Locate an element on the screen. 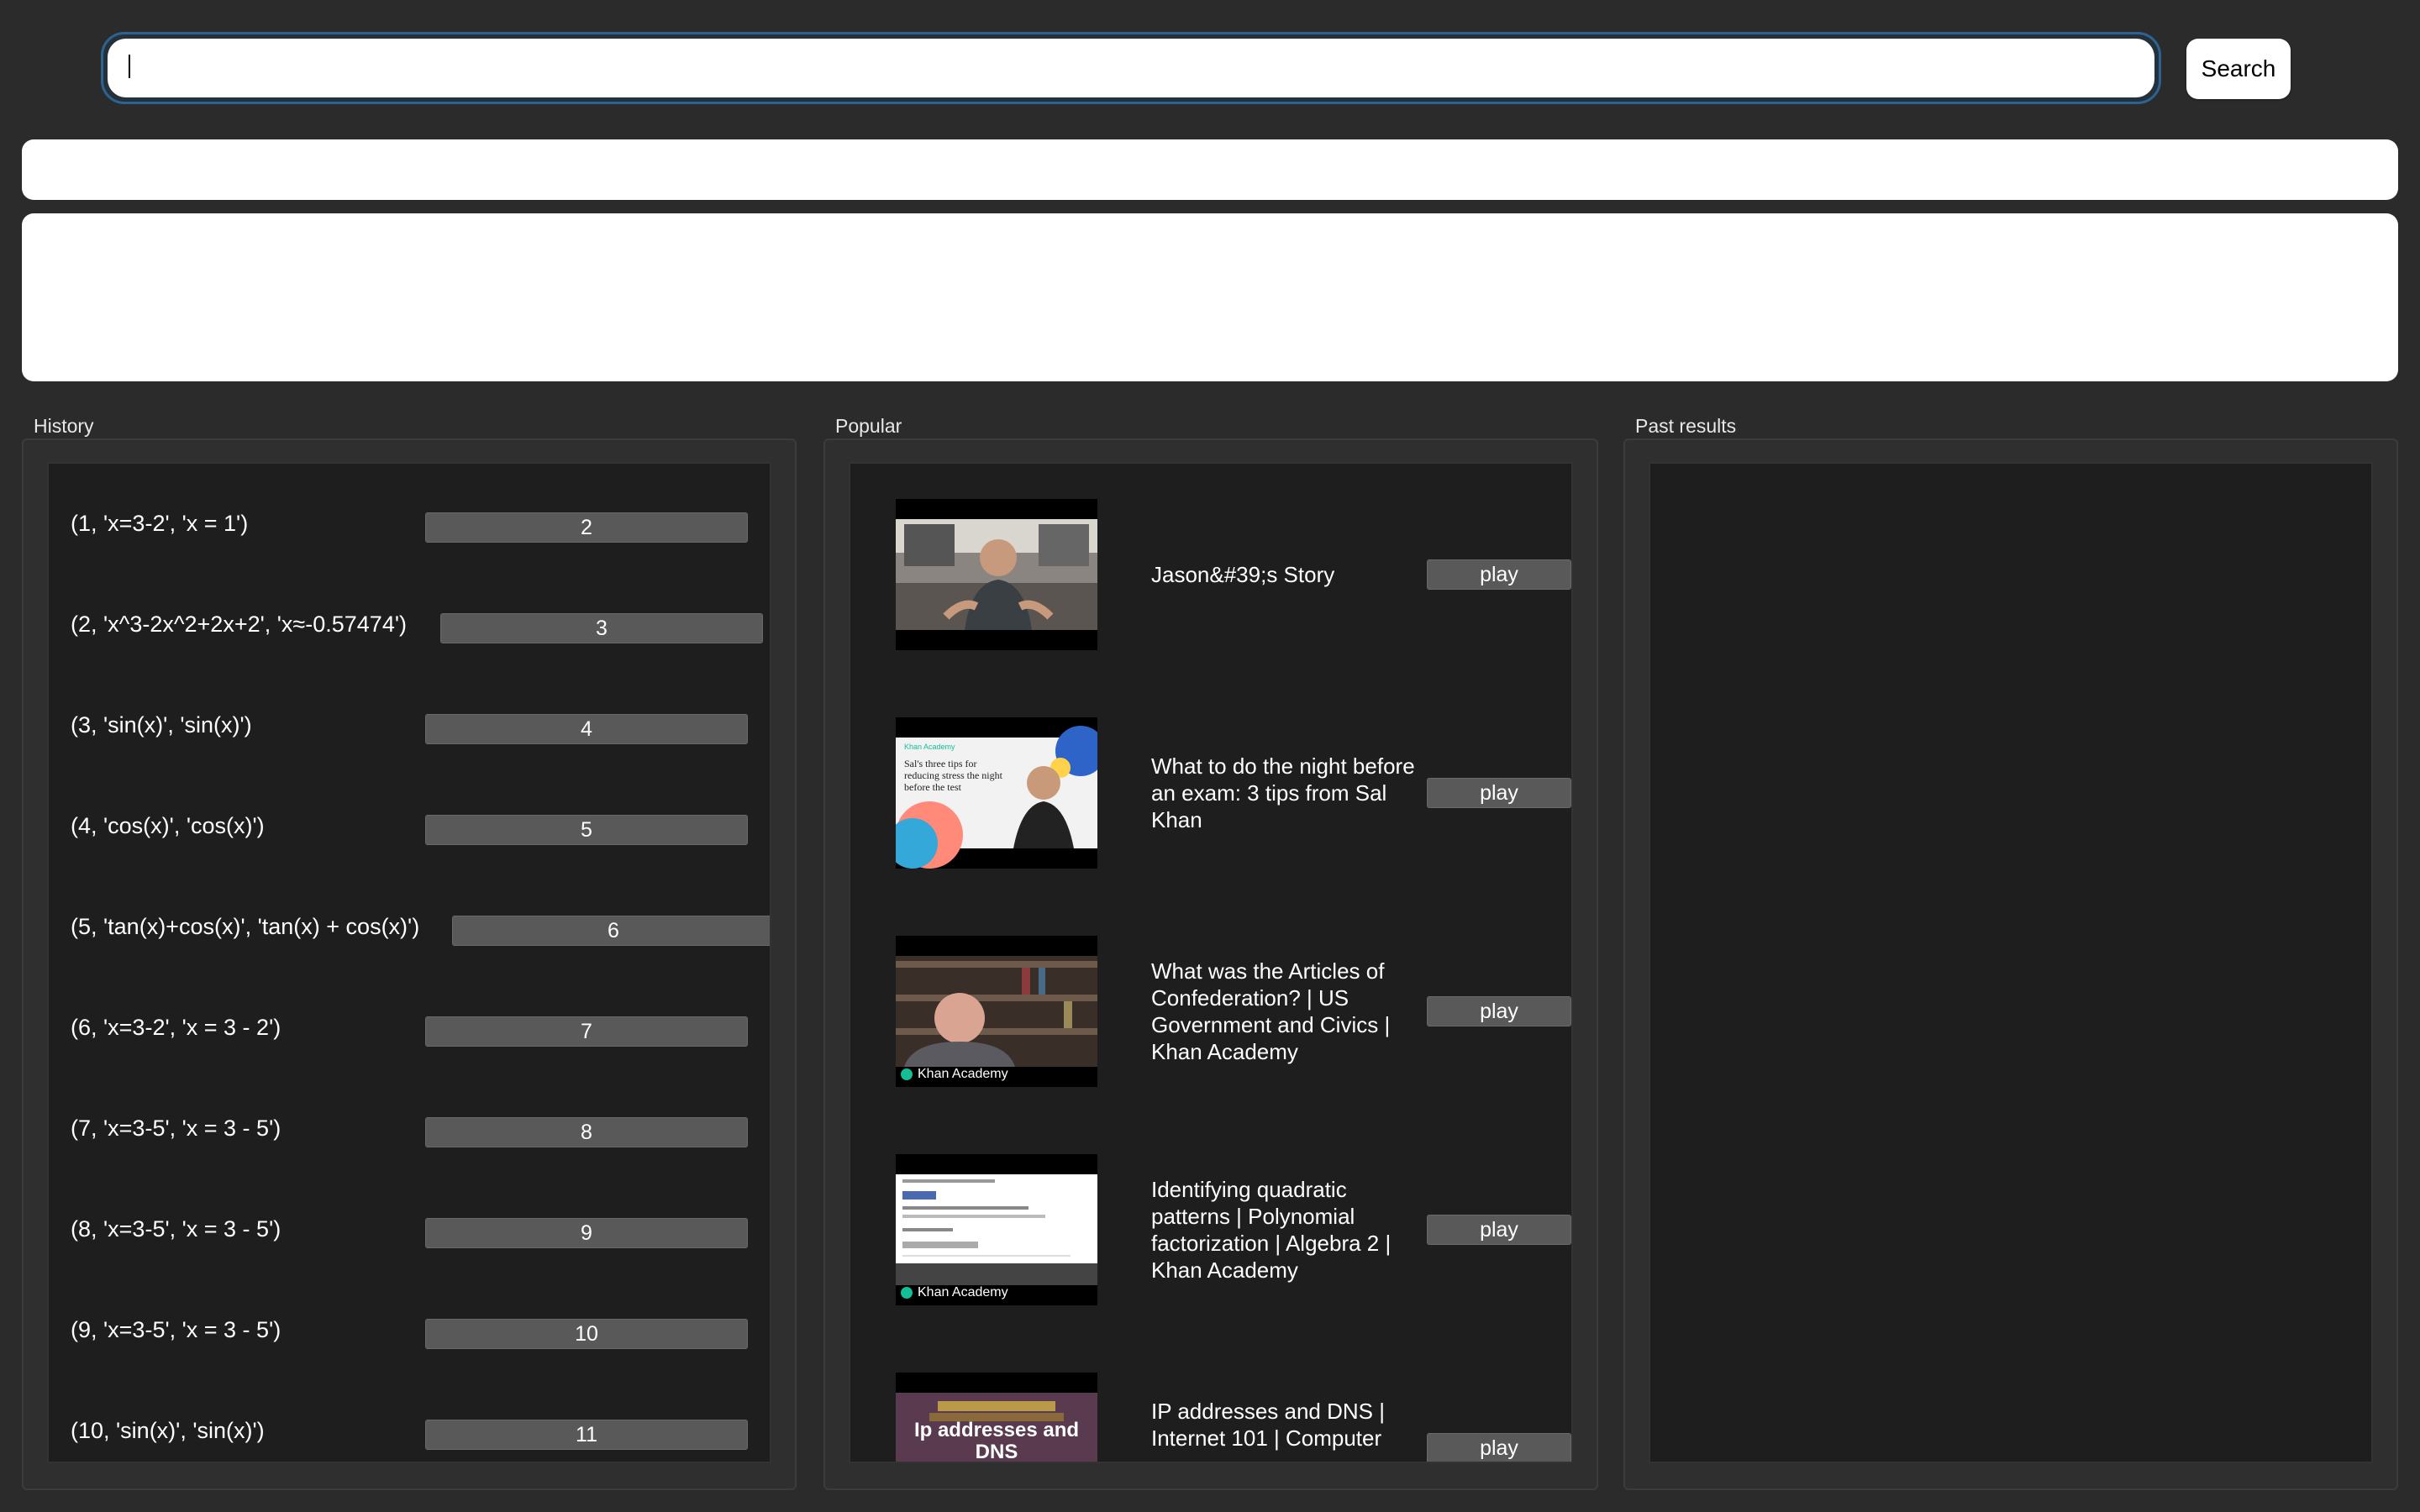 The height and width of the screenshot is (1512, 2420). history-label: History is located at coordinates (64, 426).